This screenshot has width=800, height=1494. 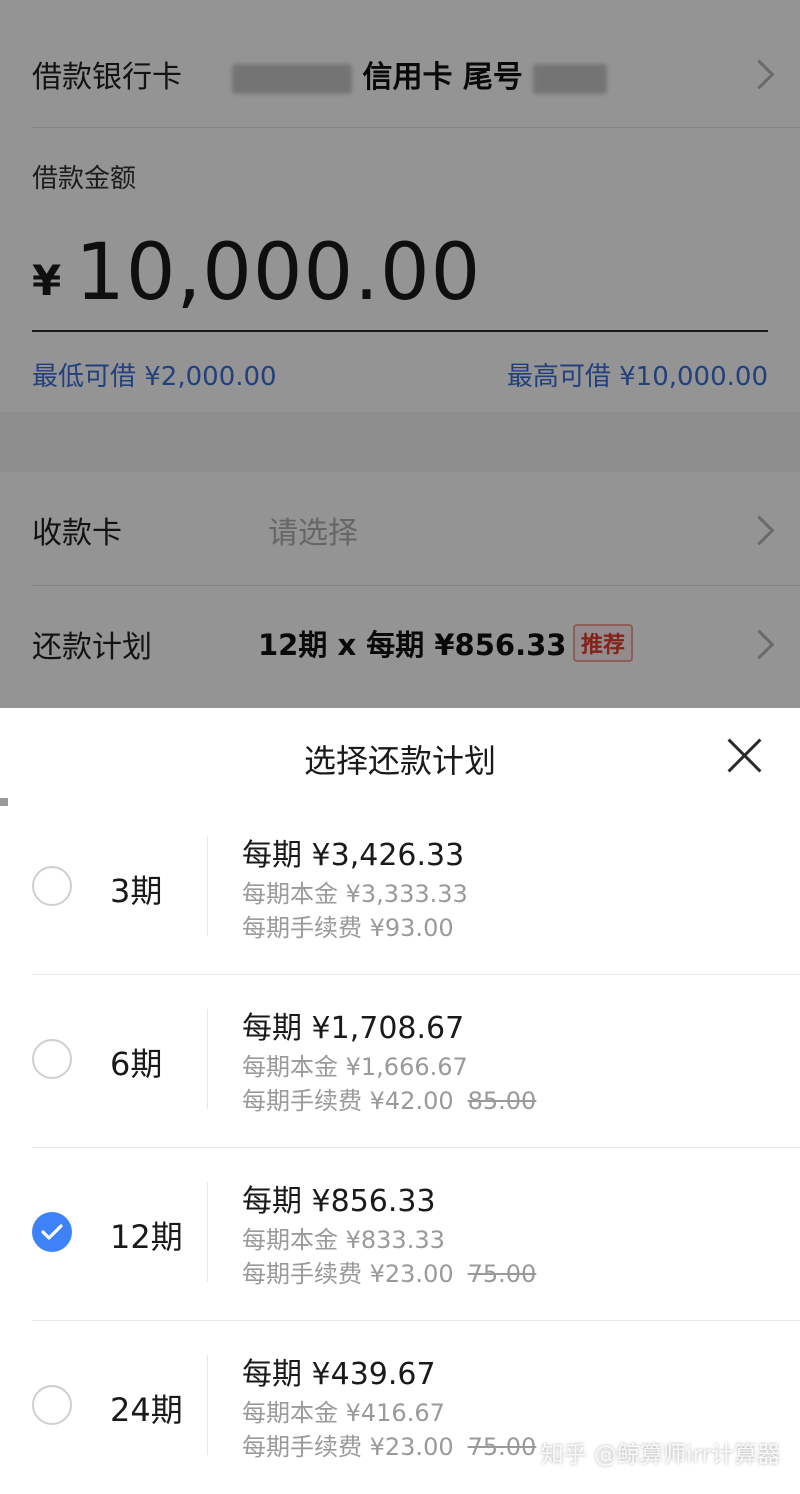 I want to click on term-label: 24期, so click(x=146, y=1410).